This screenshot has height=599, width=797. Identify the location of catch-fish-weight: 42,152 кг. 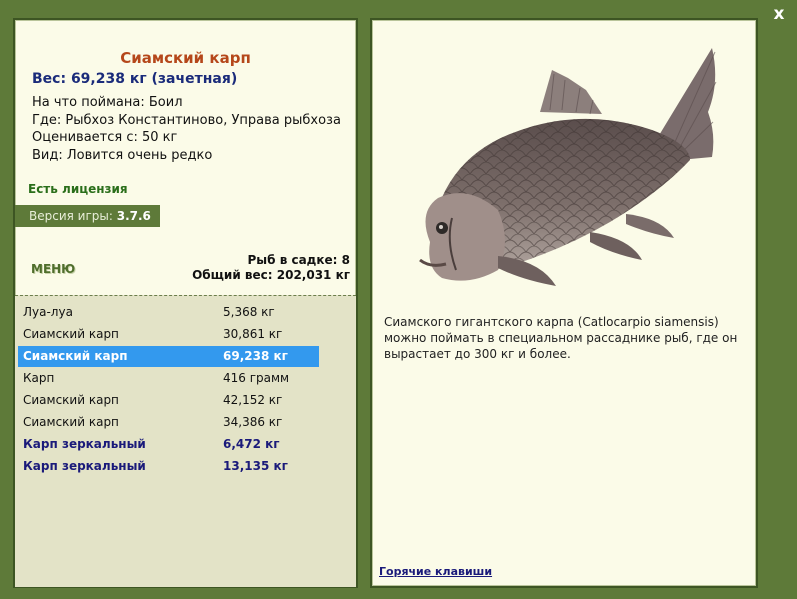
(253, 400).